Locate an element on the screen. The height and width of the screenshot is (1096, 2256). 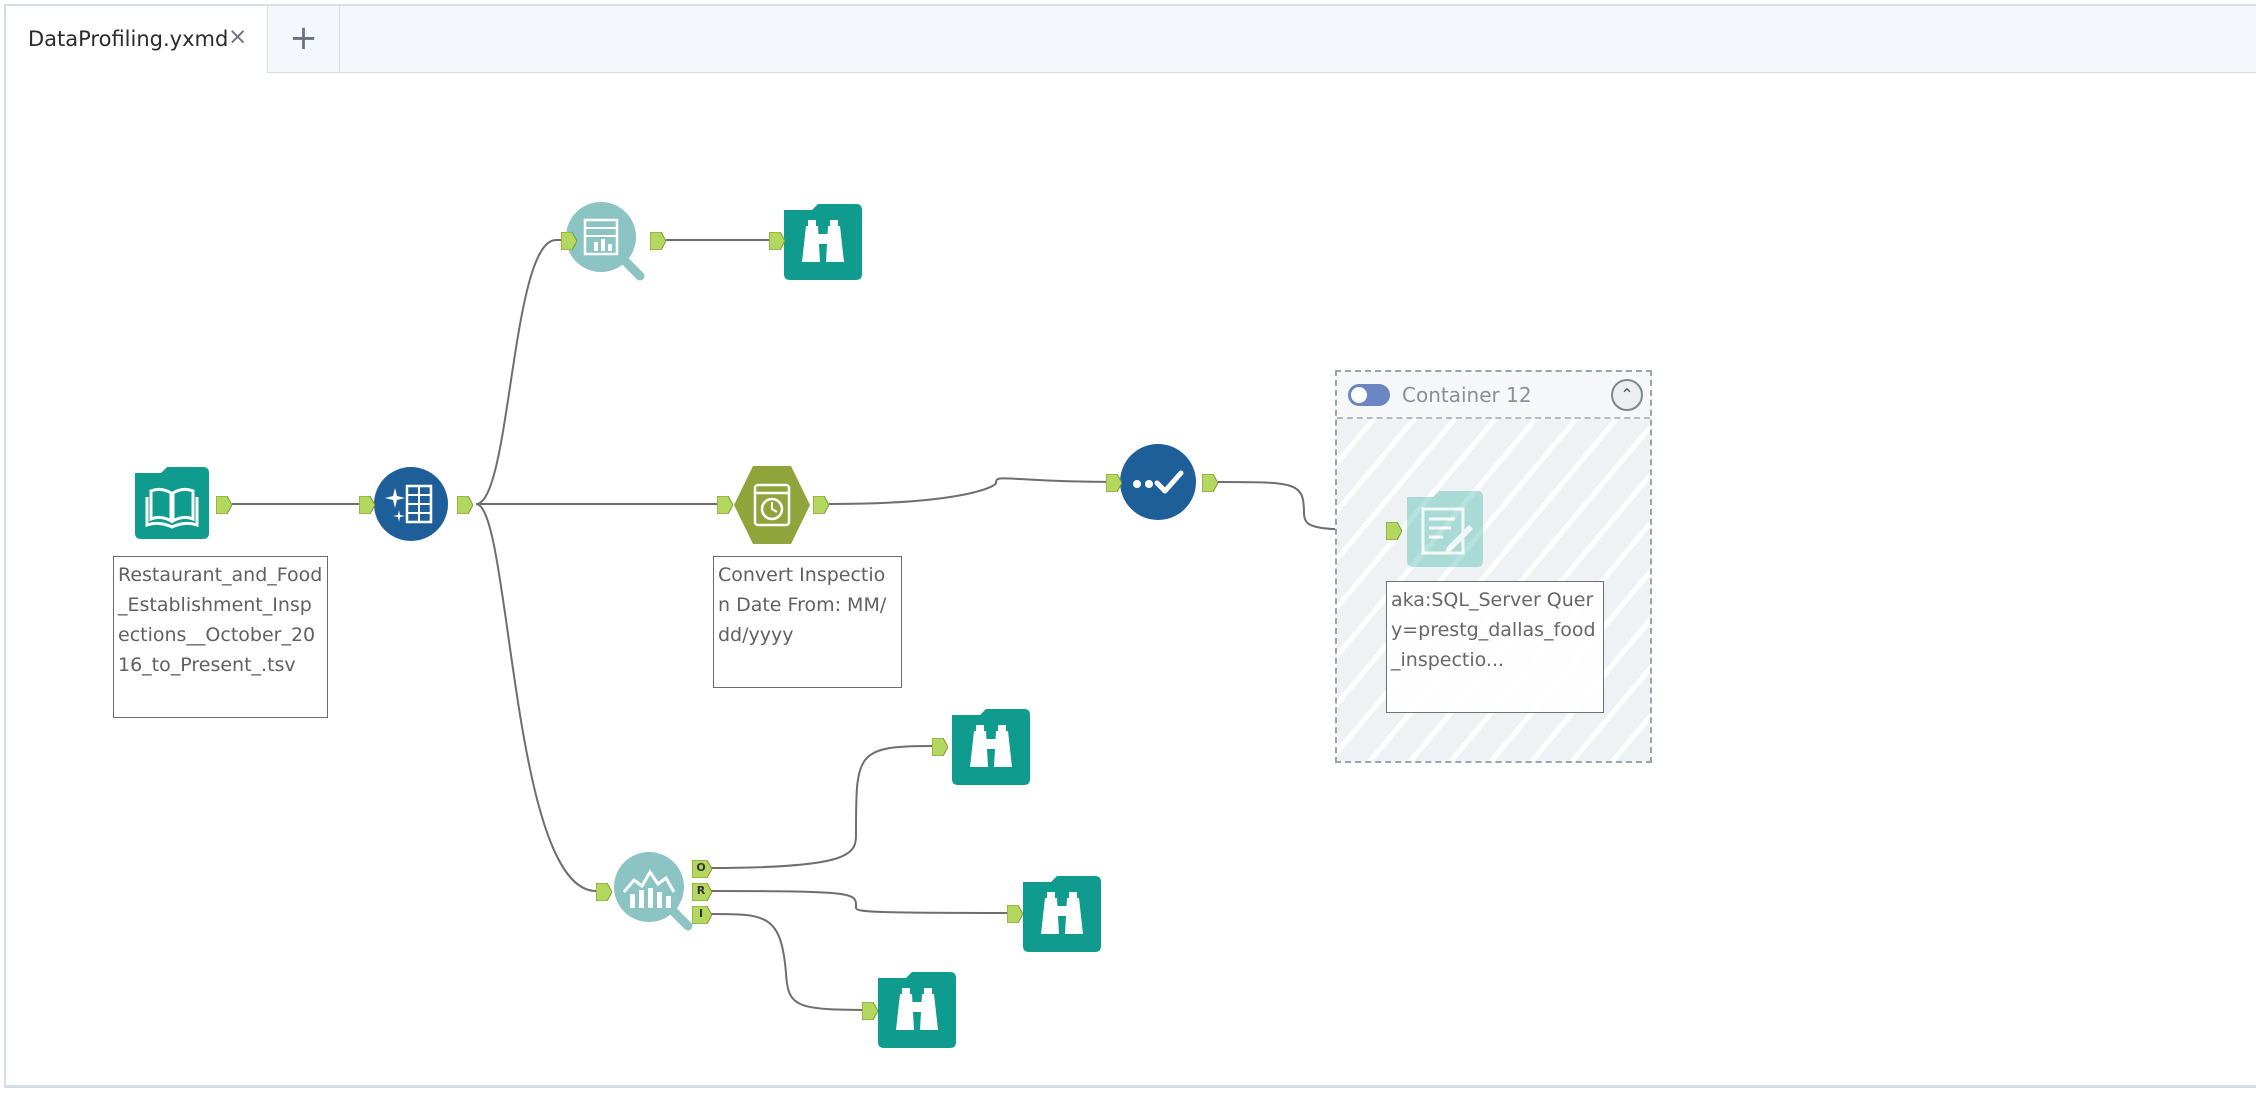
anchor-autofield-in is located at coordinates (367, 505).